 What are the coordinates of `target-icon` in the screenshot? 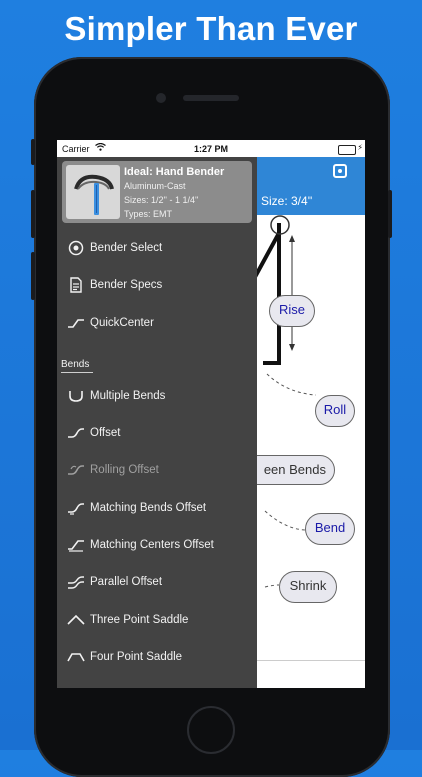 It's located at (76, 248).